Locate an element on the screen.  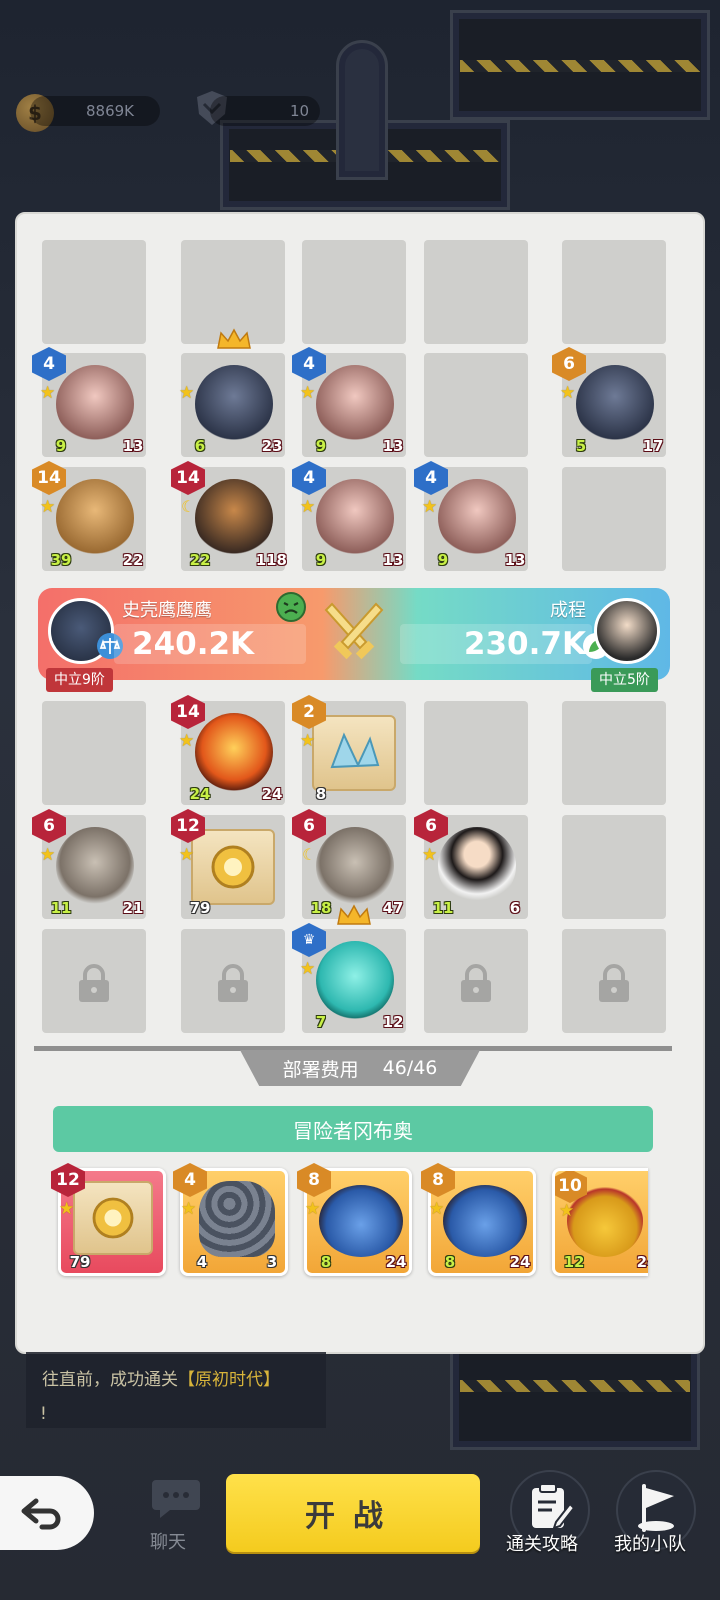
attack-stat: 39 is located at coordinates (61, 560).